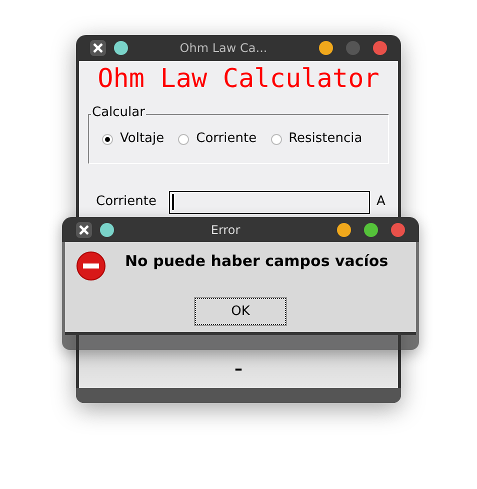 The height and width of the screenshot is (489, 477). What do you see at coordinates (226, 230) in the screenshot?
I see `window-title: Error` at bounding box center [226, 230].